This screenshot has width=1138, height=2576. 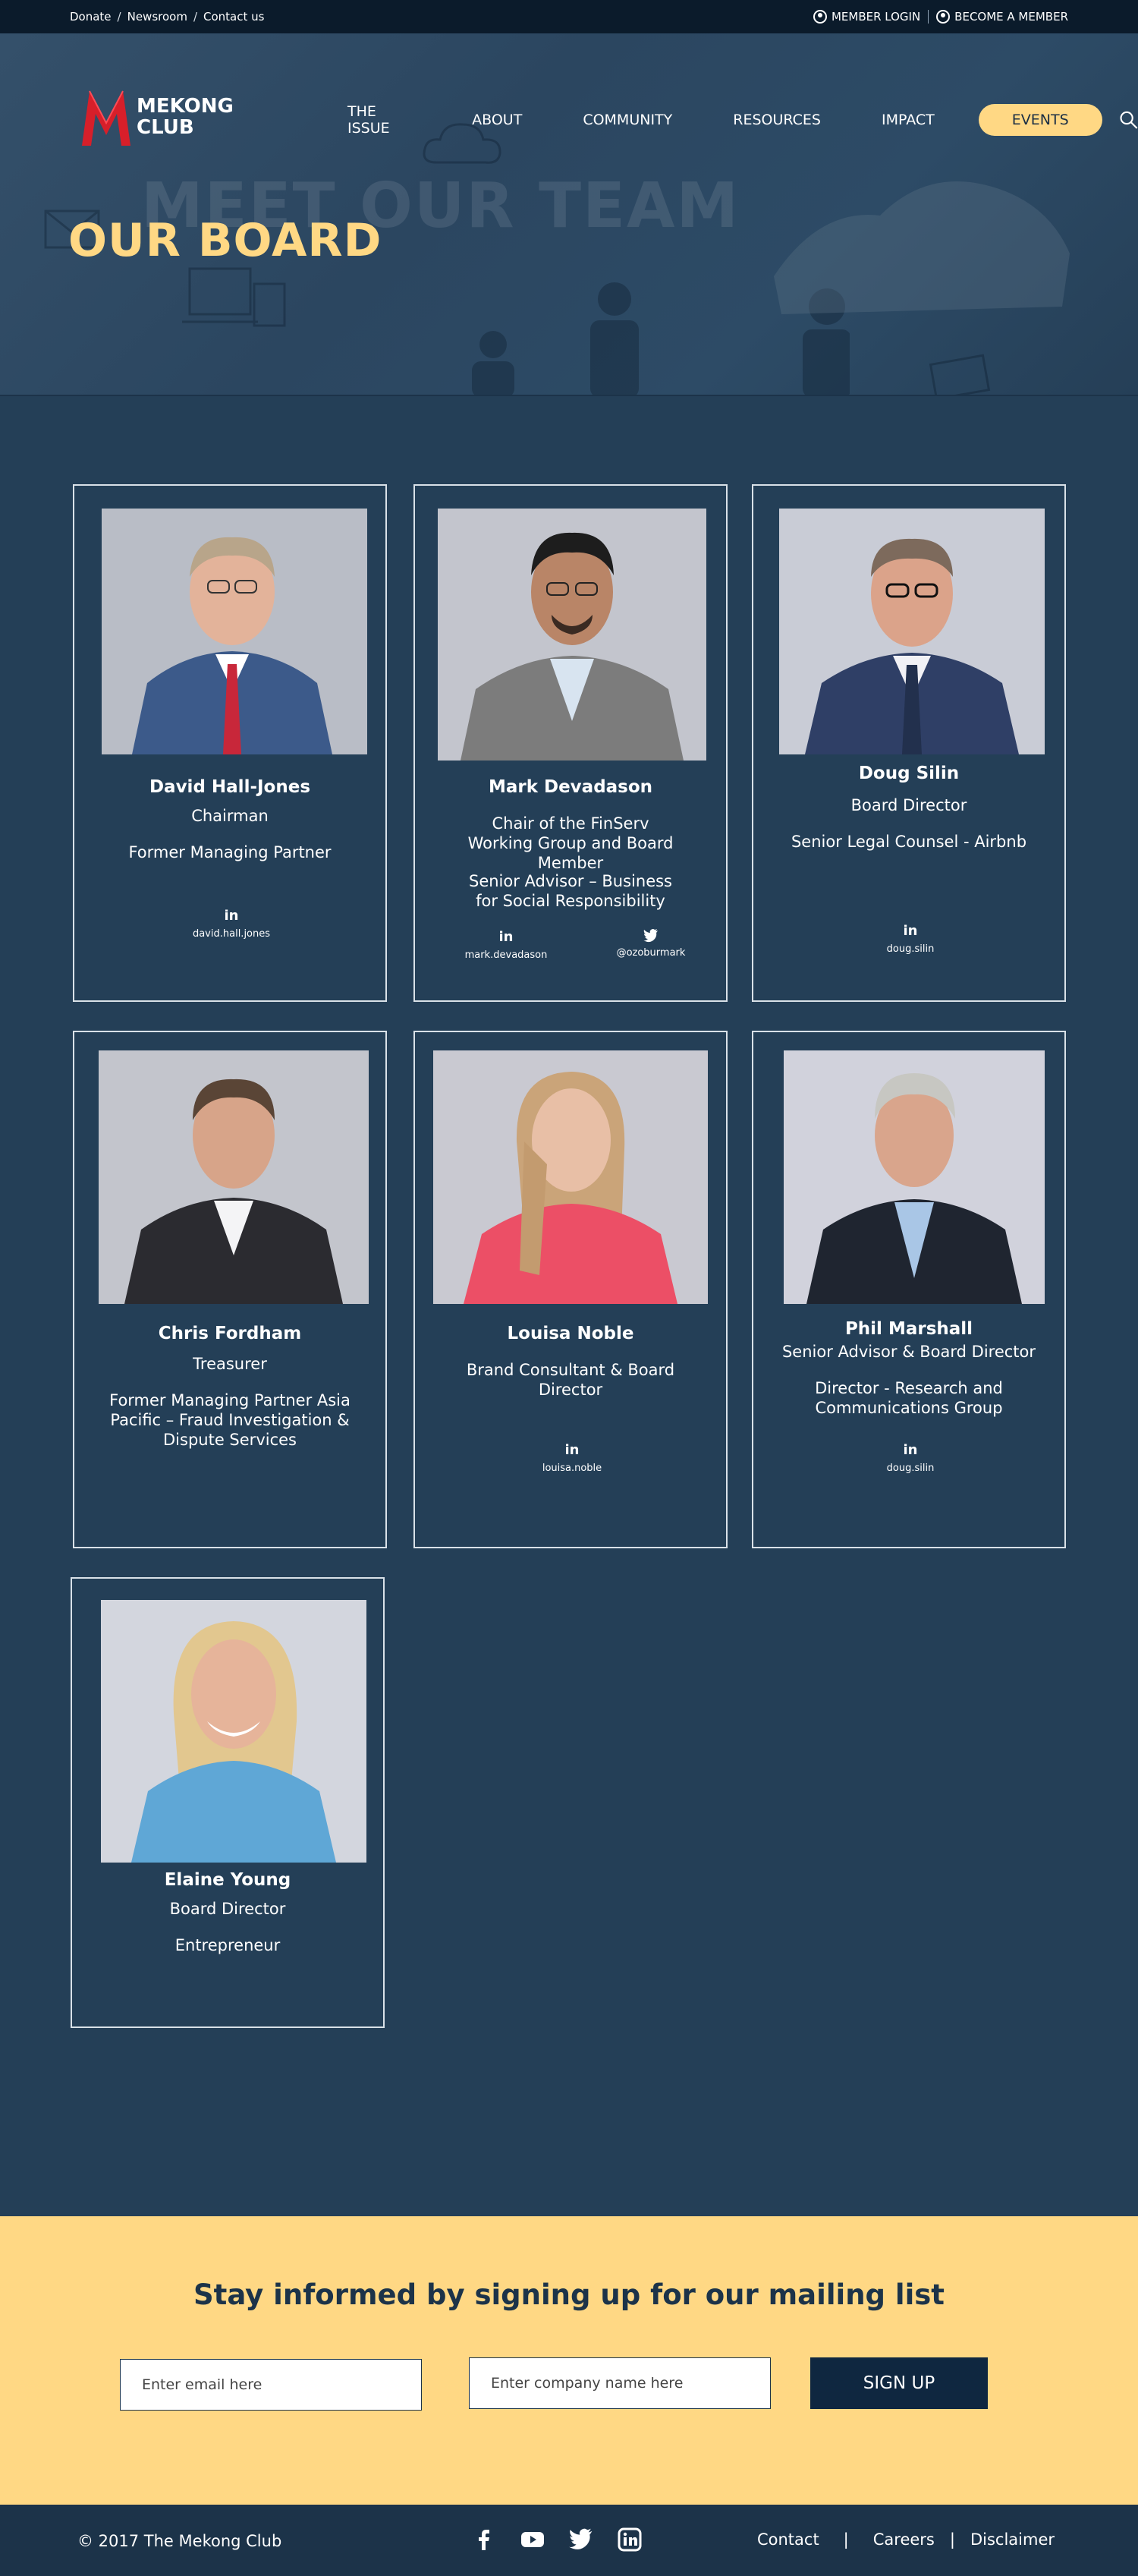 I want to click on twitter-link: @ozoburmark, so click(x=651, y=944).